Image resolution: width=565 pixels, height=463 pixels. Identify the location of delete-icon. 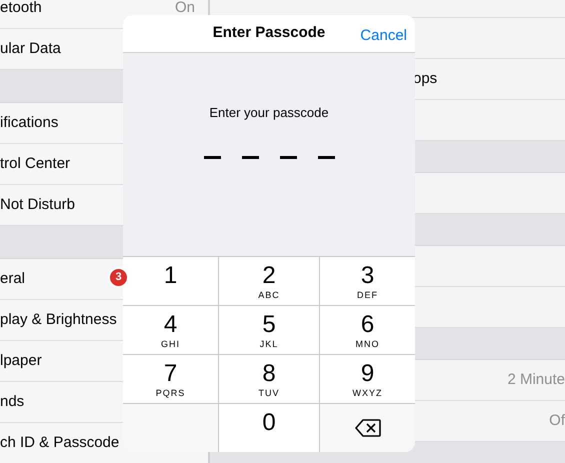
(367, 428).